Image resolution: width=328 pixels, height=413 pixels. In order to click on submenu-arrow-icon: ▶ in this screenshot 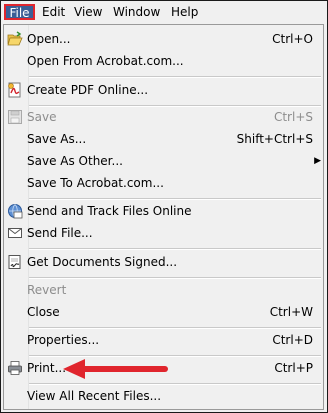, I will do `click(317, 161)`.